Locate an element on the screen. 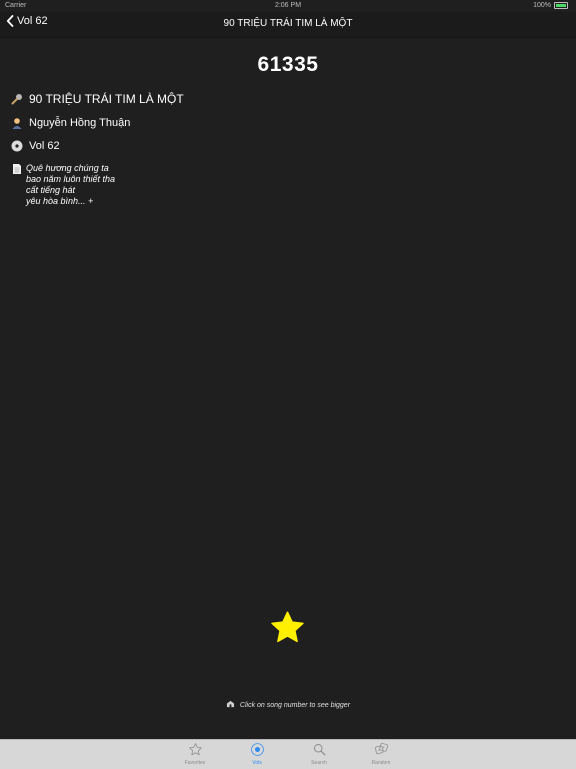 The height and width of the screenshot is (769, 576). song-title-row: 90 TRIỆU TRÁI TIM LÀ MỘT is located at coordinates (97, 99).